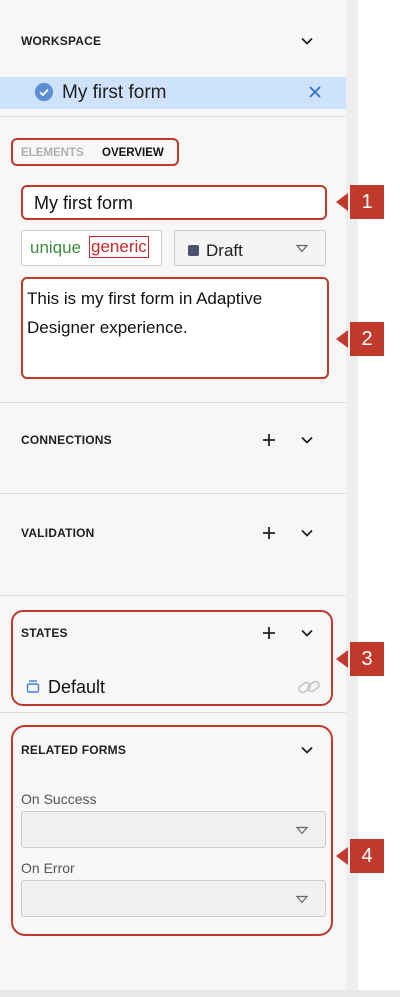 The width and height of the screenshot is (400, 997). Describe the element at coordinates (114, 92) in the screenshot. I see `workspace-item-label: My first form` at that location.